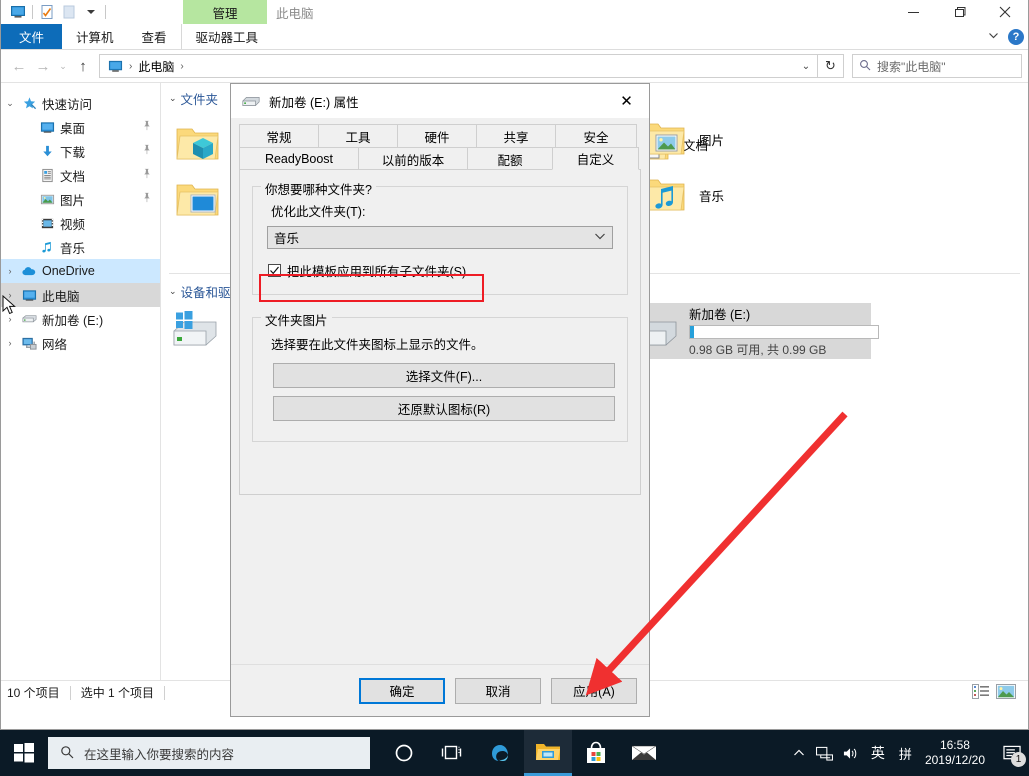  I want to click on tab-security: 安全, so click(596, 135).